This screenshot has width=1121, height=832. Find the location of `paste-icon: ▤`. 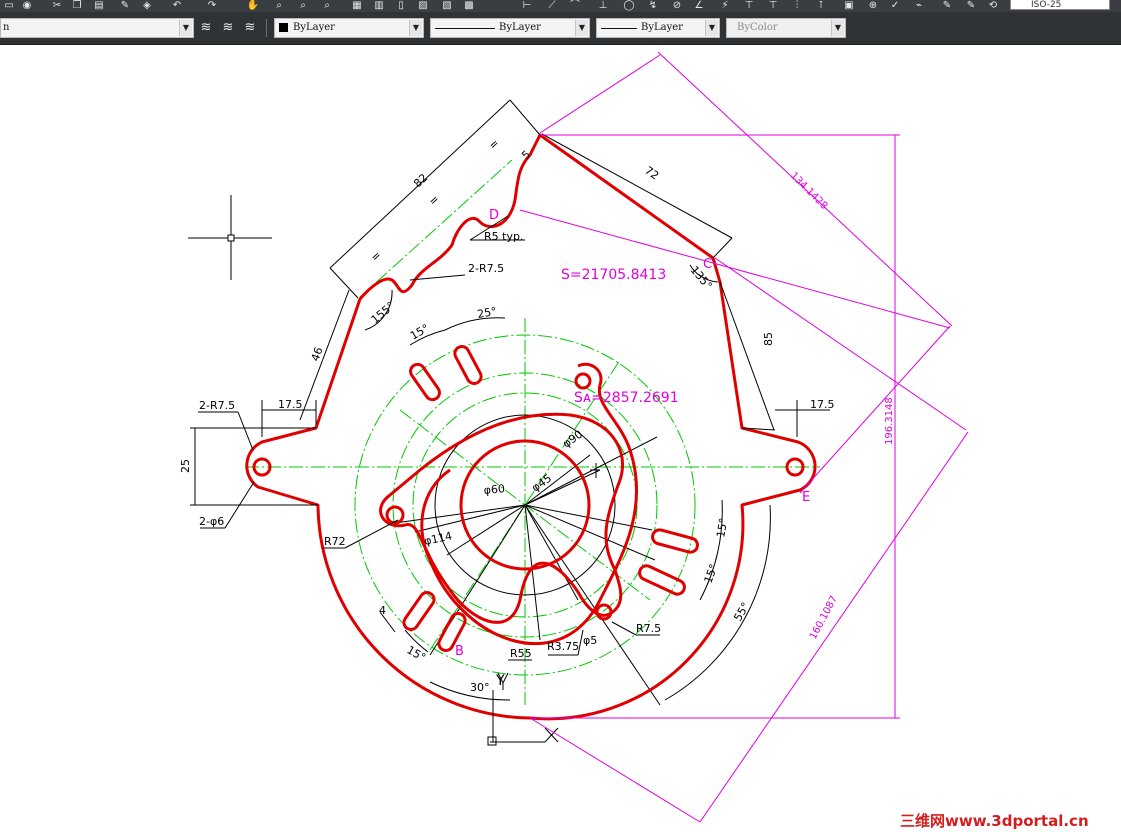

paste-icon: ▤ is located at coordinates (99, 5).